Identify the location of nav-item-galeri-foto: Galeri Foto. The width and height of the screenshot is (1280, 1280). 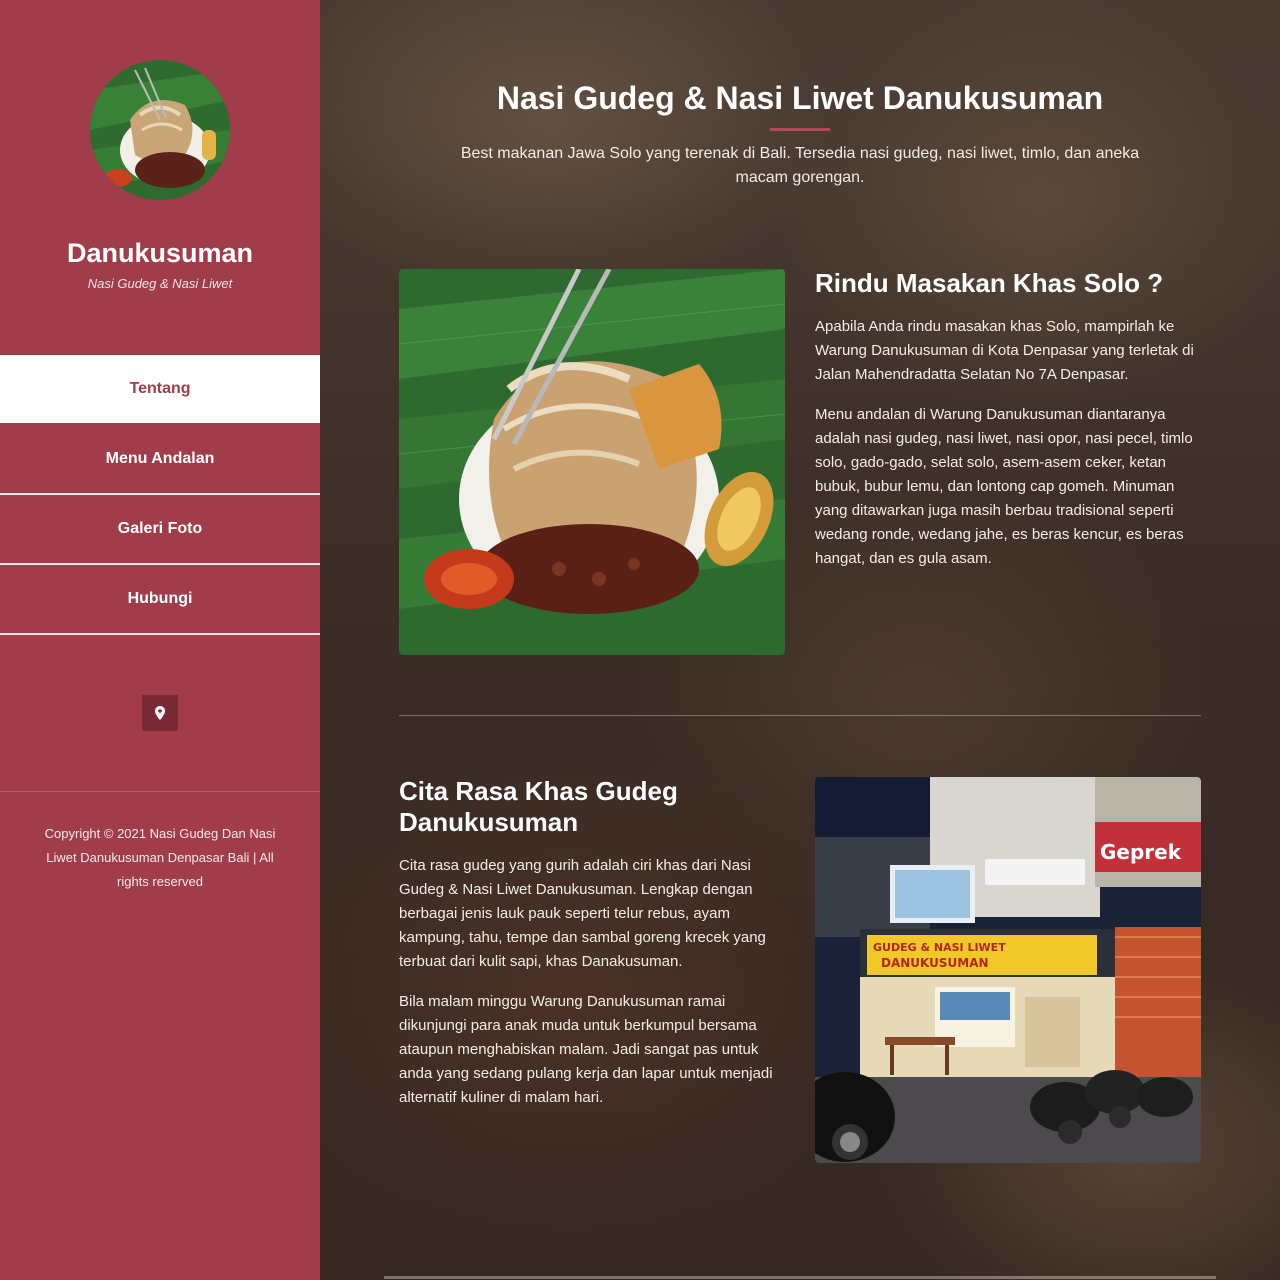
(160, 530).